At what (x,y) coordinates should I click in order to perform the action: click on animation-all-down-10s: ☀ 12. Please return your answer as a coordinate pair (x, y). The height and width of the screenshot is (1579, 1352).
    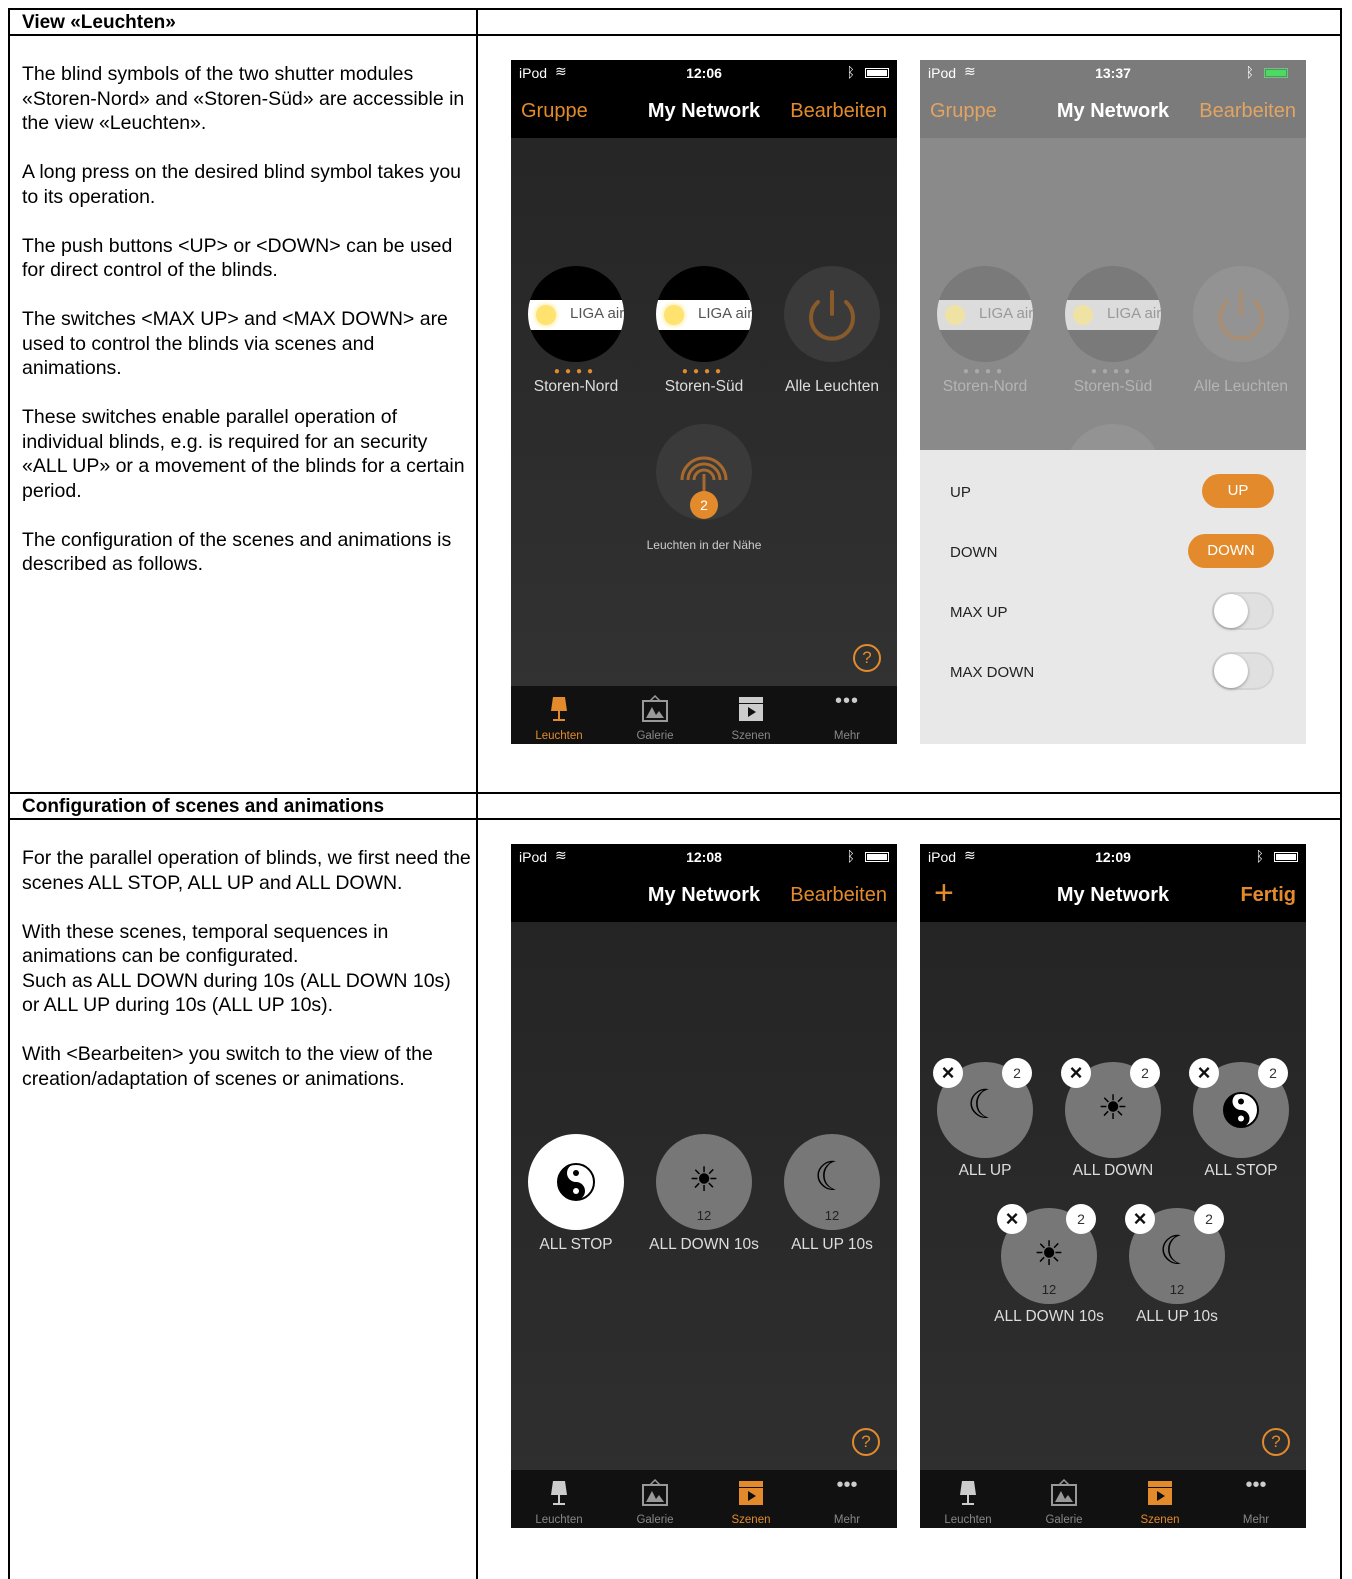
    Looking at the image, I should click on (704, 1182).